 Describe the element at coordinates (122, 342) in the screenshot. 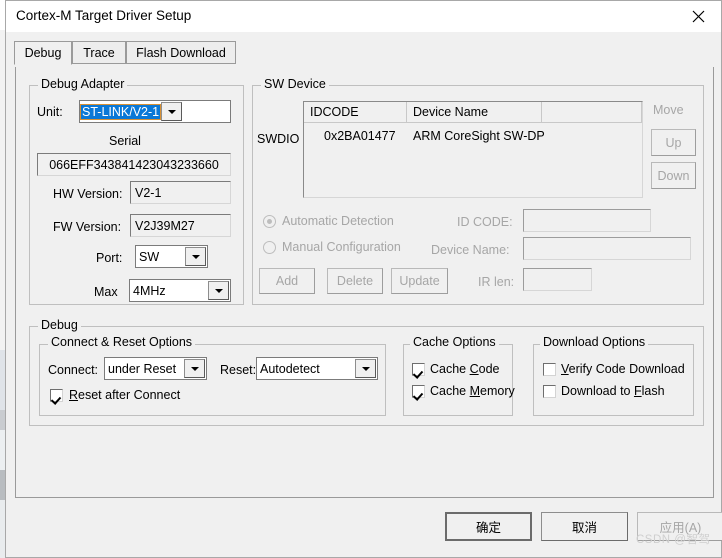

I see `connect-reset-options-group-title: Connect & Reset Options` at that location.